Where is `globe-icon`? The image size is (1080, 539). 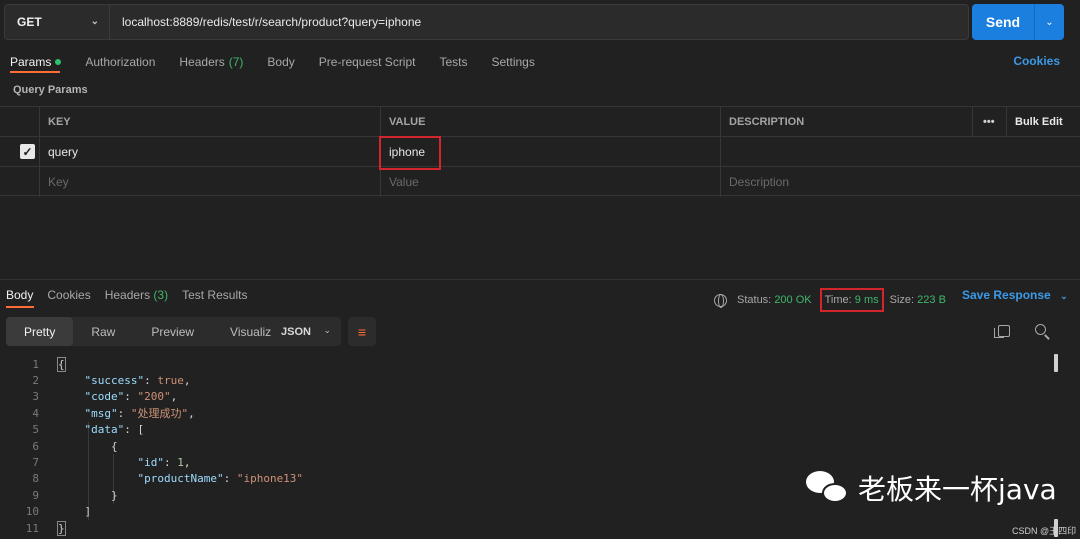
globe-icon is located at coordinates (720, 300).